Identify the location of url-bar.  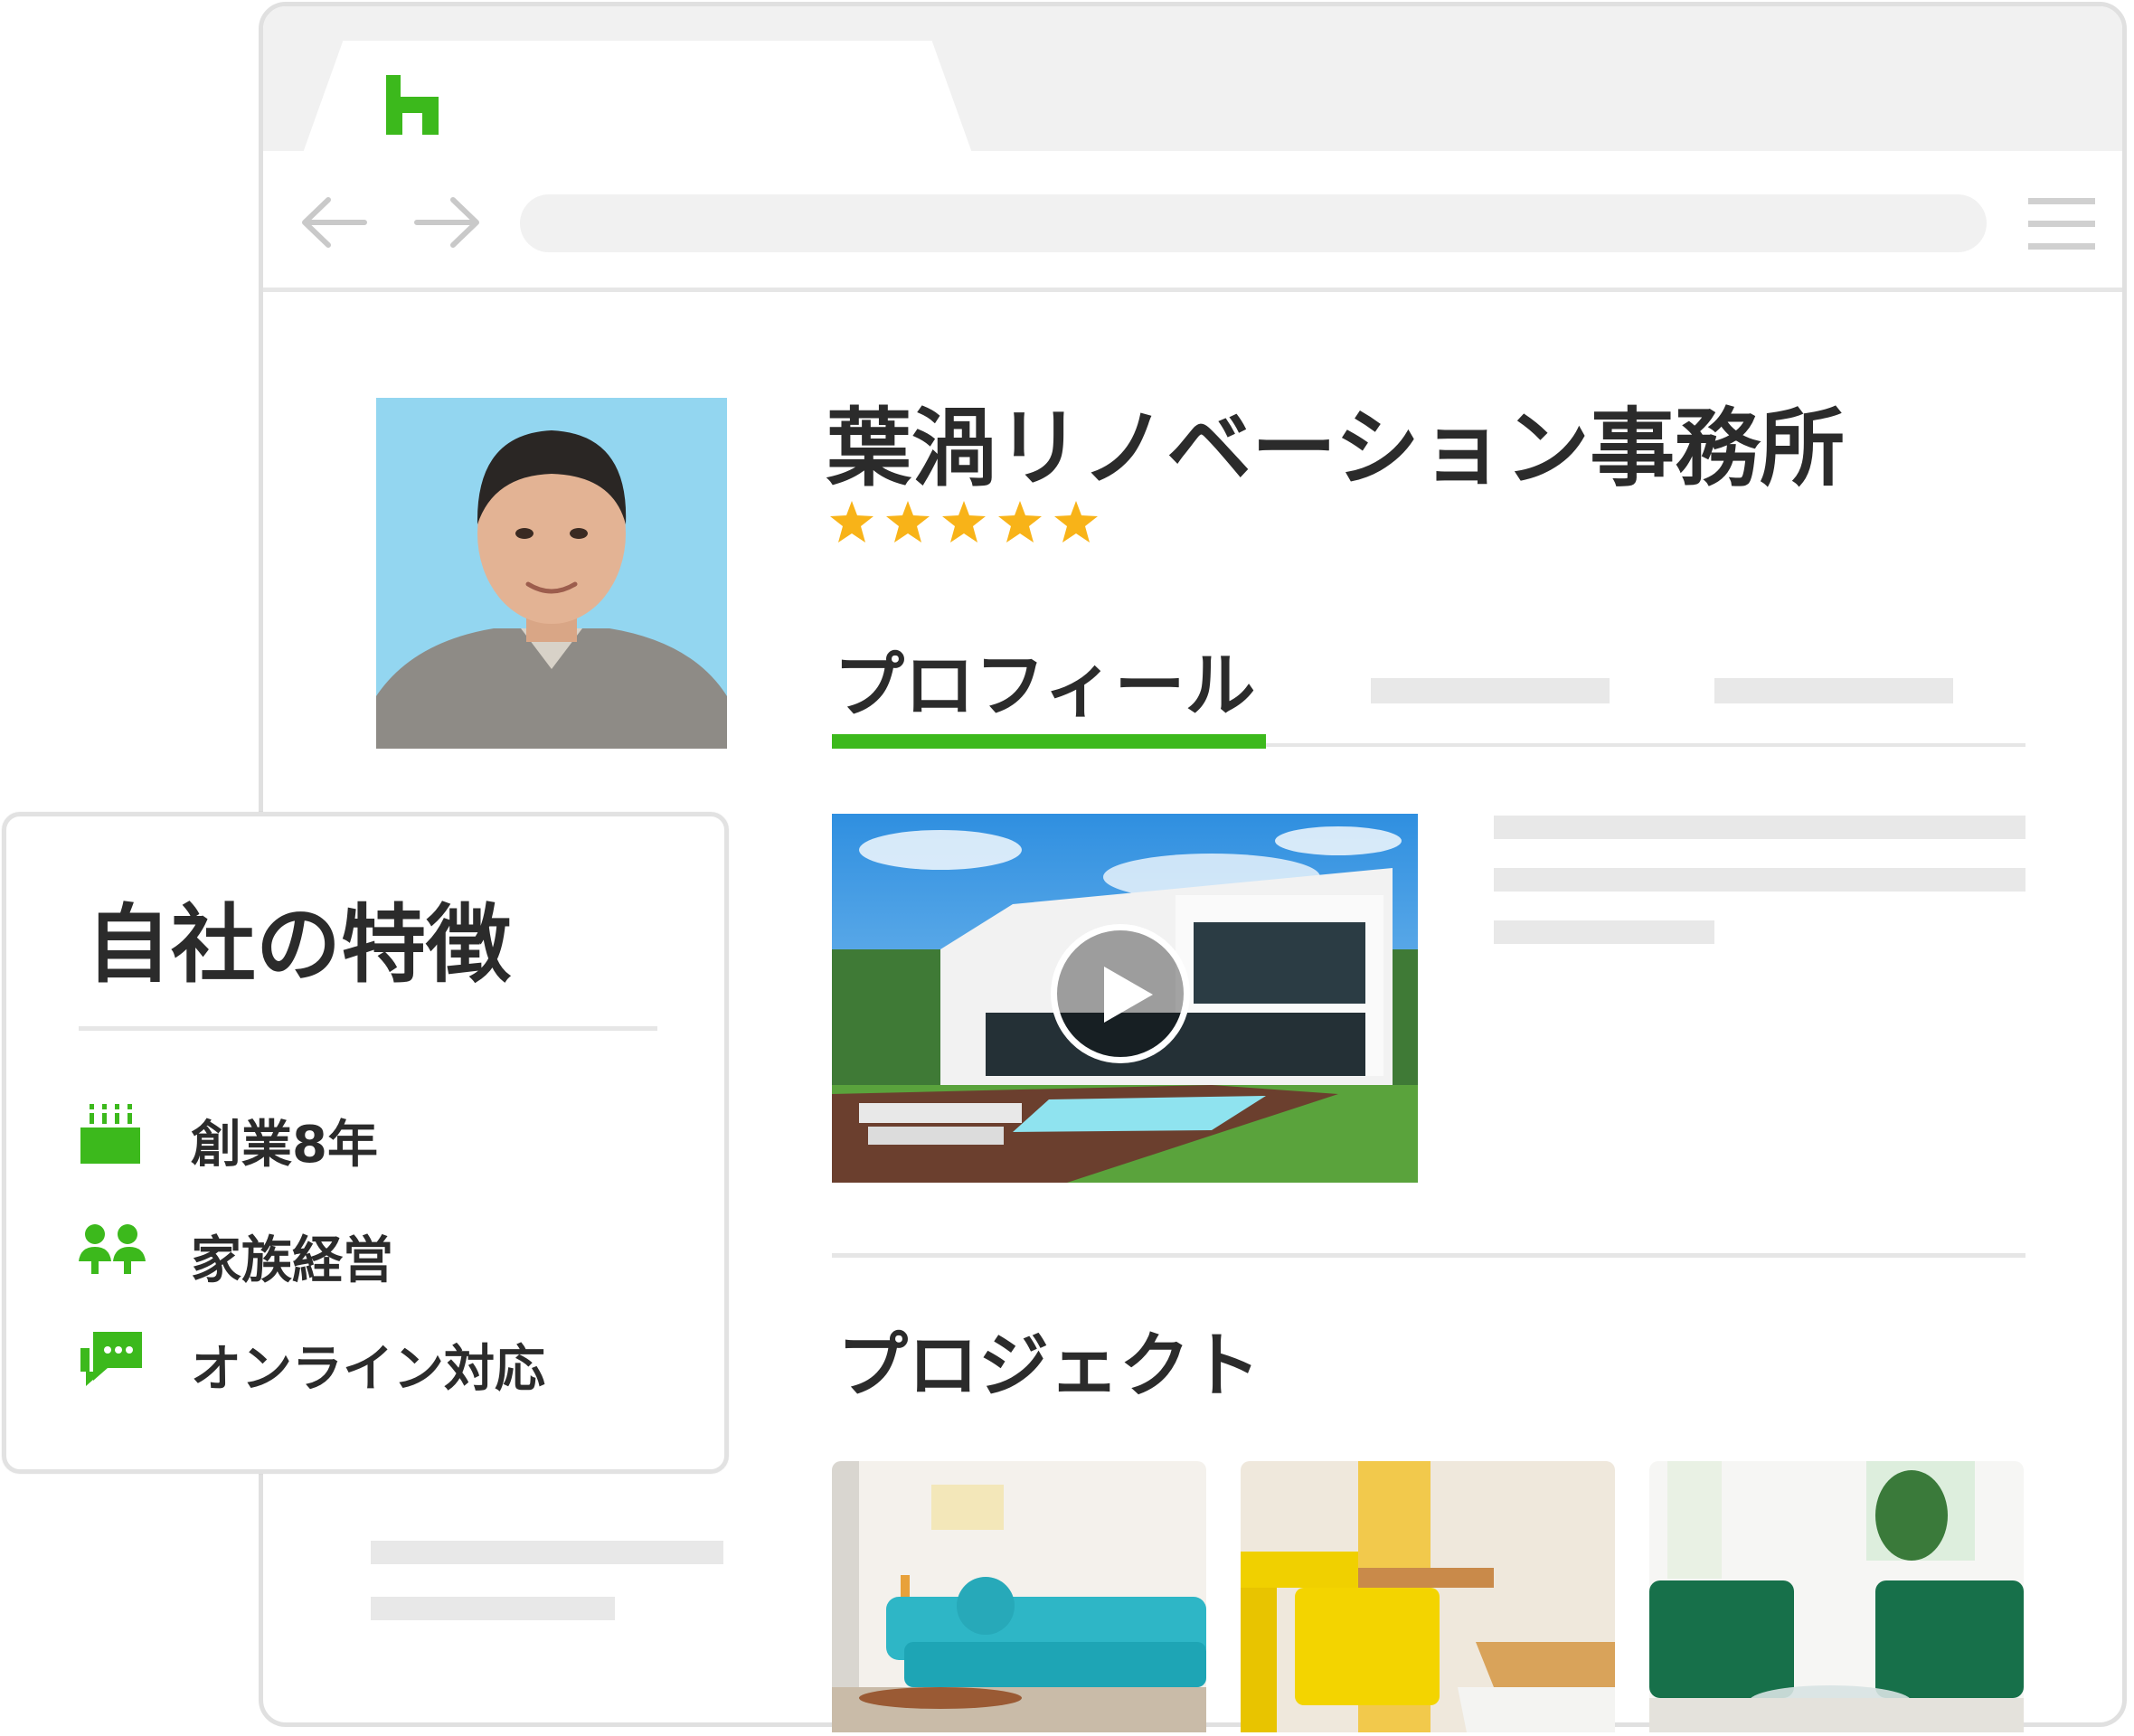
(1253, 223).